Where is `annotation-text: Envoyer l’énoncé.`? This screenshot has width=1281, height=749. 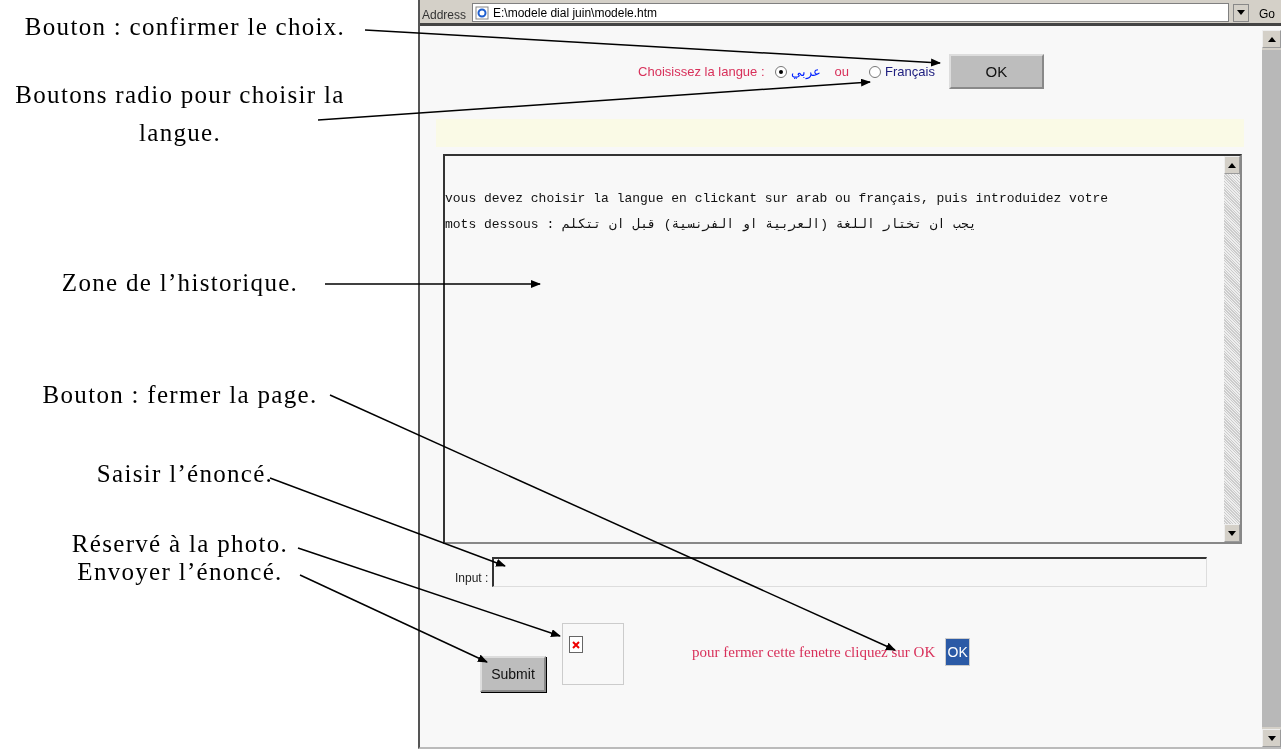 annotation-text: Envoyer l’énoncé. is located at coordinates (180, 572).